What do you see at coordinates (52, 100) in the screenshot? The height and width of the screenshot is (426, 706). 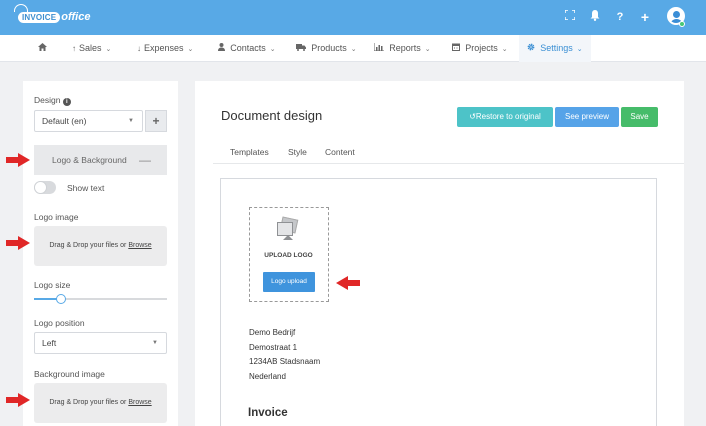 I see `design-label: Design i` at bounding box center [52, 100].